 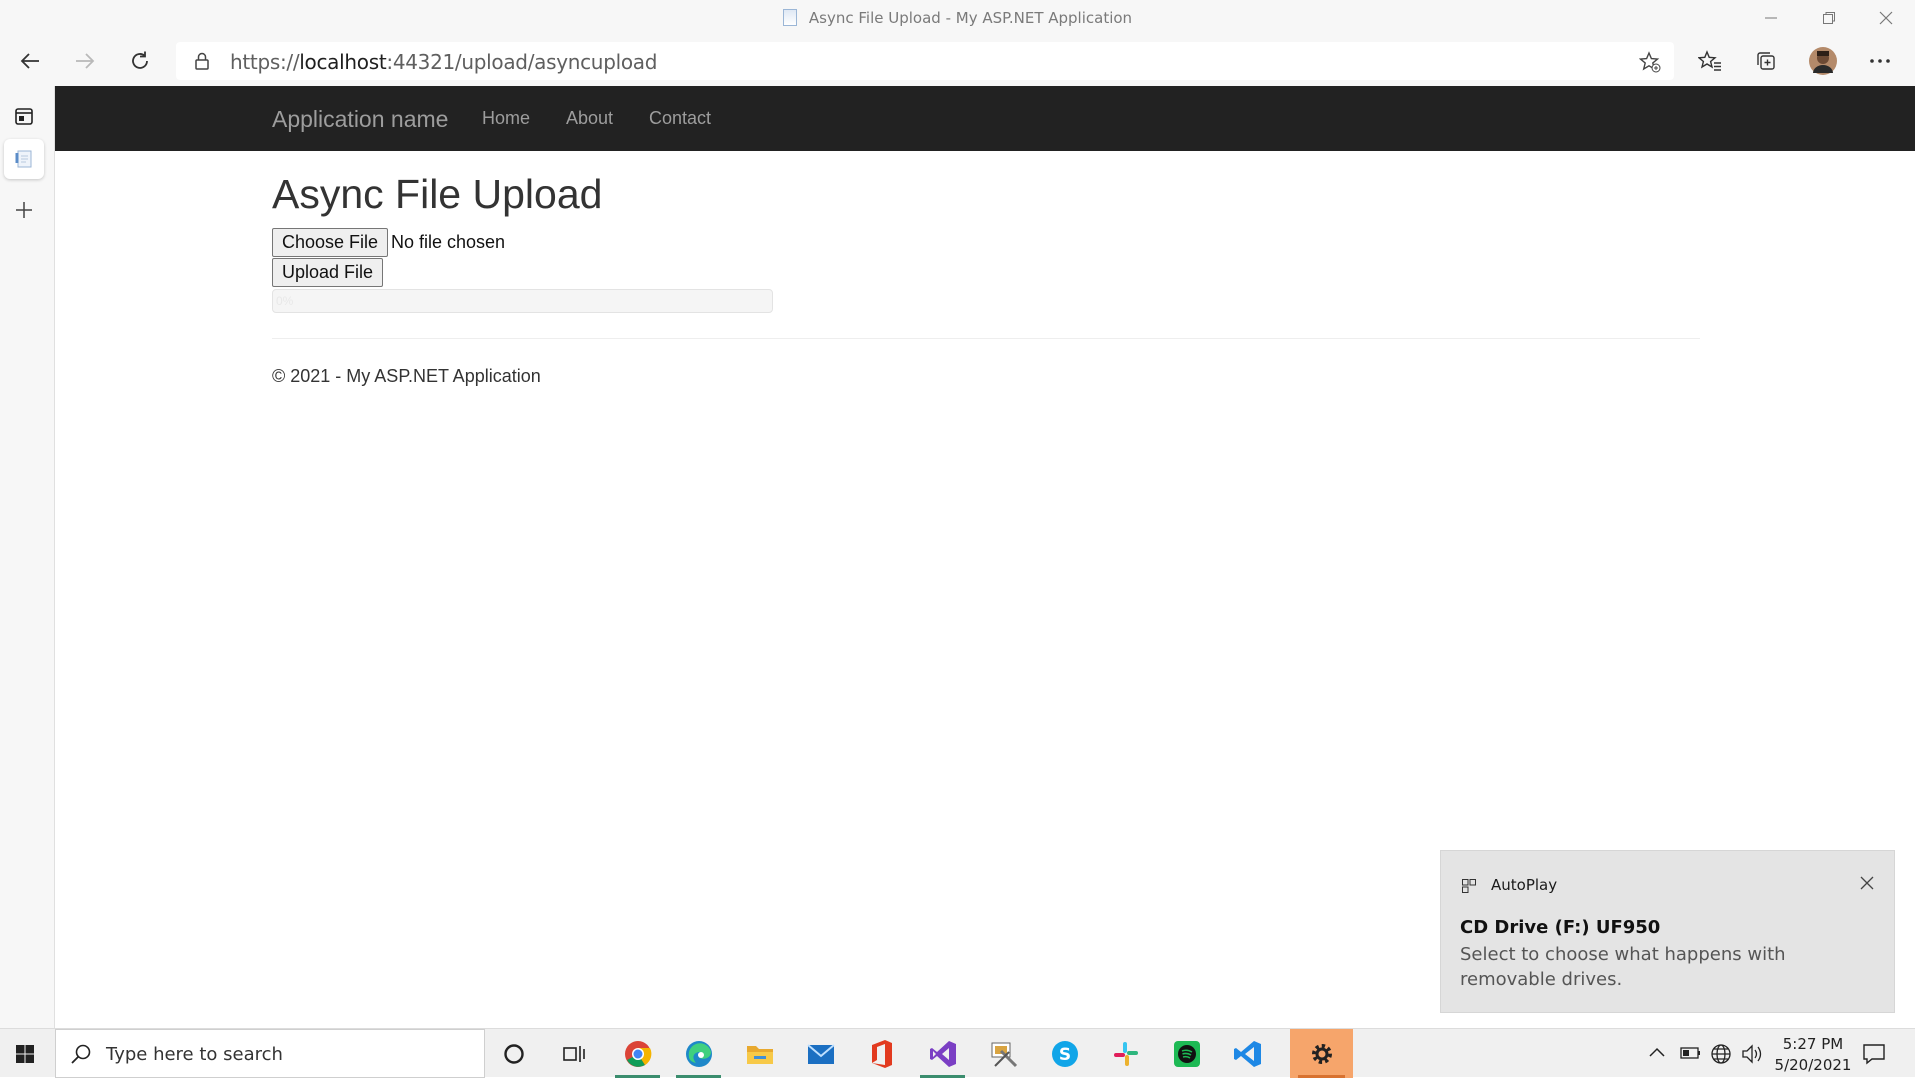 What do you see at coordinates (1752, 1056) in the screenshot?
I see `volume-icon` at bounding box center [1752, 1056].